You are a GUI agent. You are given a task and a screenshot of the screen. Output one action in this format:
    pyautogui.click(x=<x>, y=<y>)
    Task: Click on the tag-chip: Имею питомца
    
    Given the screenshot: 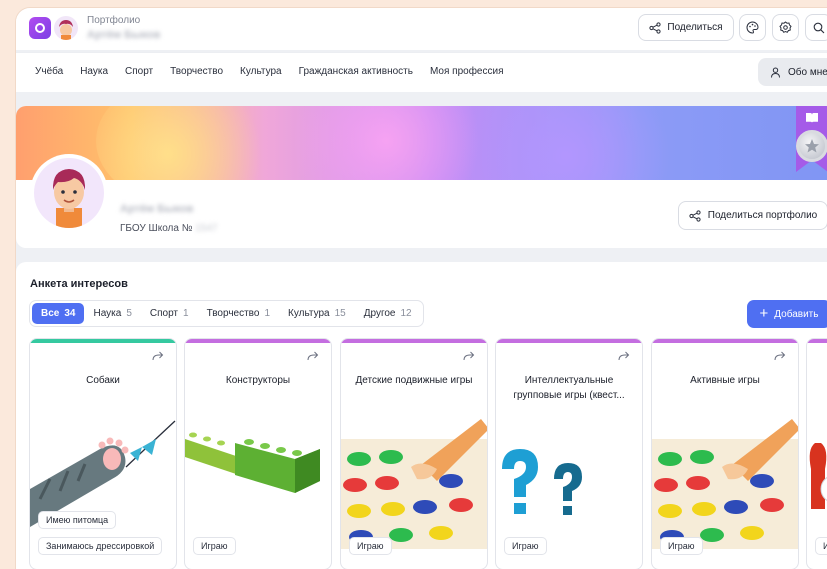 What is the action you would take?
    pyautogui.click(x=77, y=520)
    